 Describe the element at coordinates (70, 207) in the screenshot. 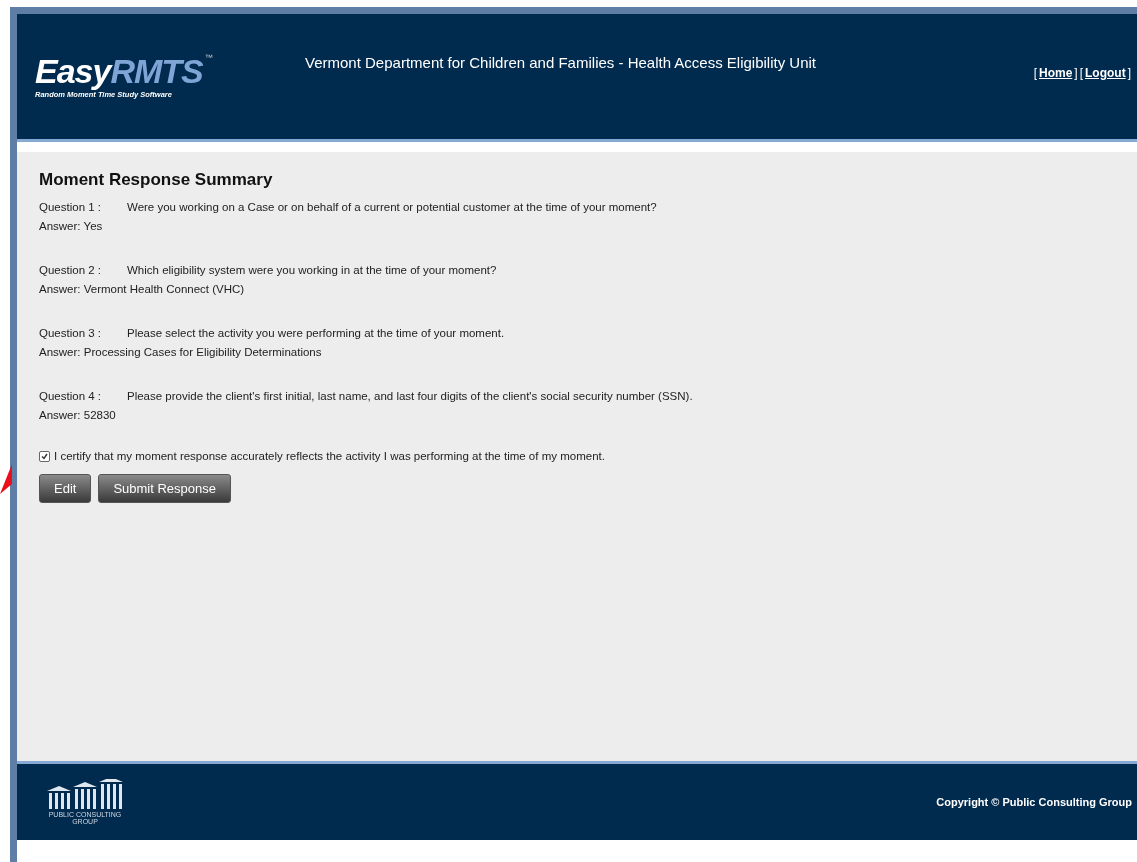

I see `question-label: Question 1 :` at that location.